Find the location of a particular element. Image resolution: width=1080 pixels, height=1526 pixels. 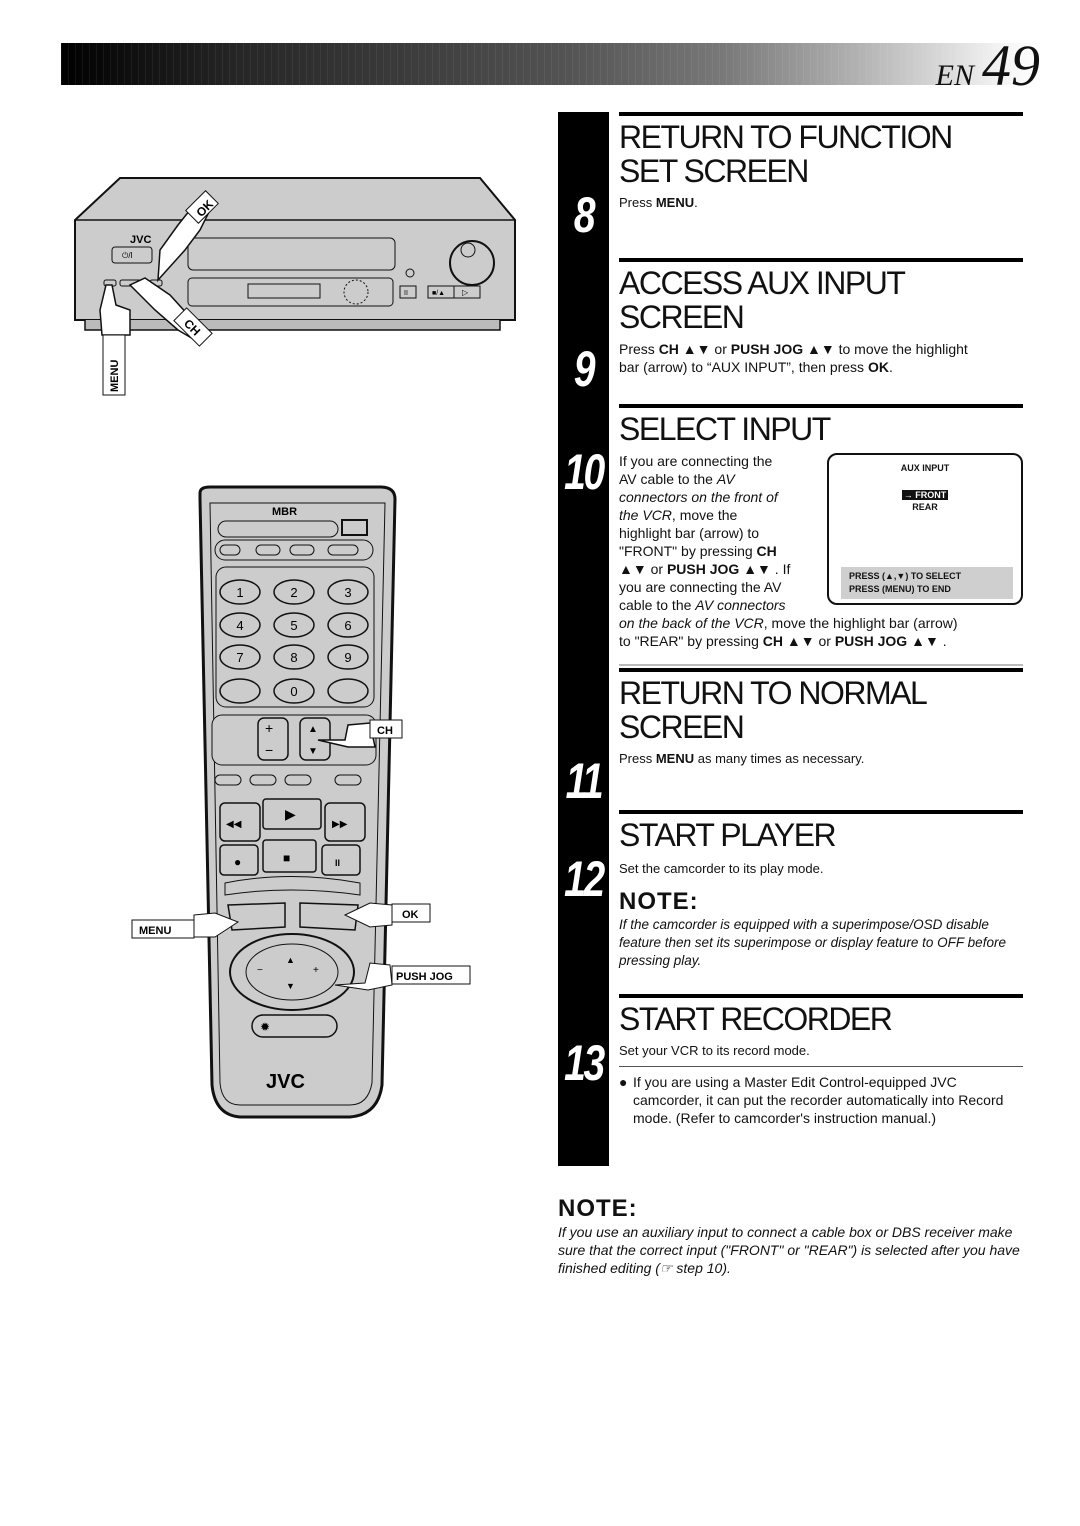

stop-eject-icon: ■/▲ is located at coordinates (438, 293).